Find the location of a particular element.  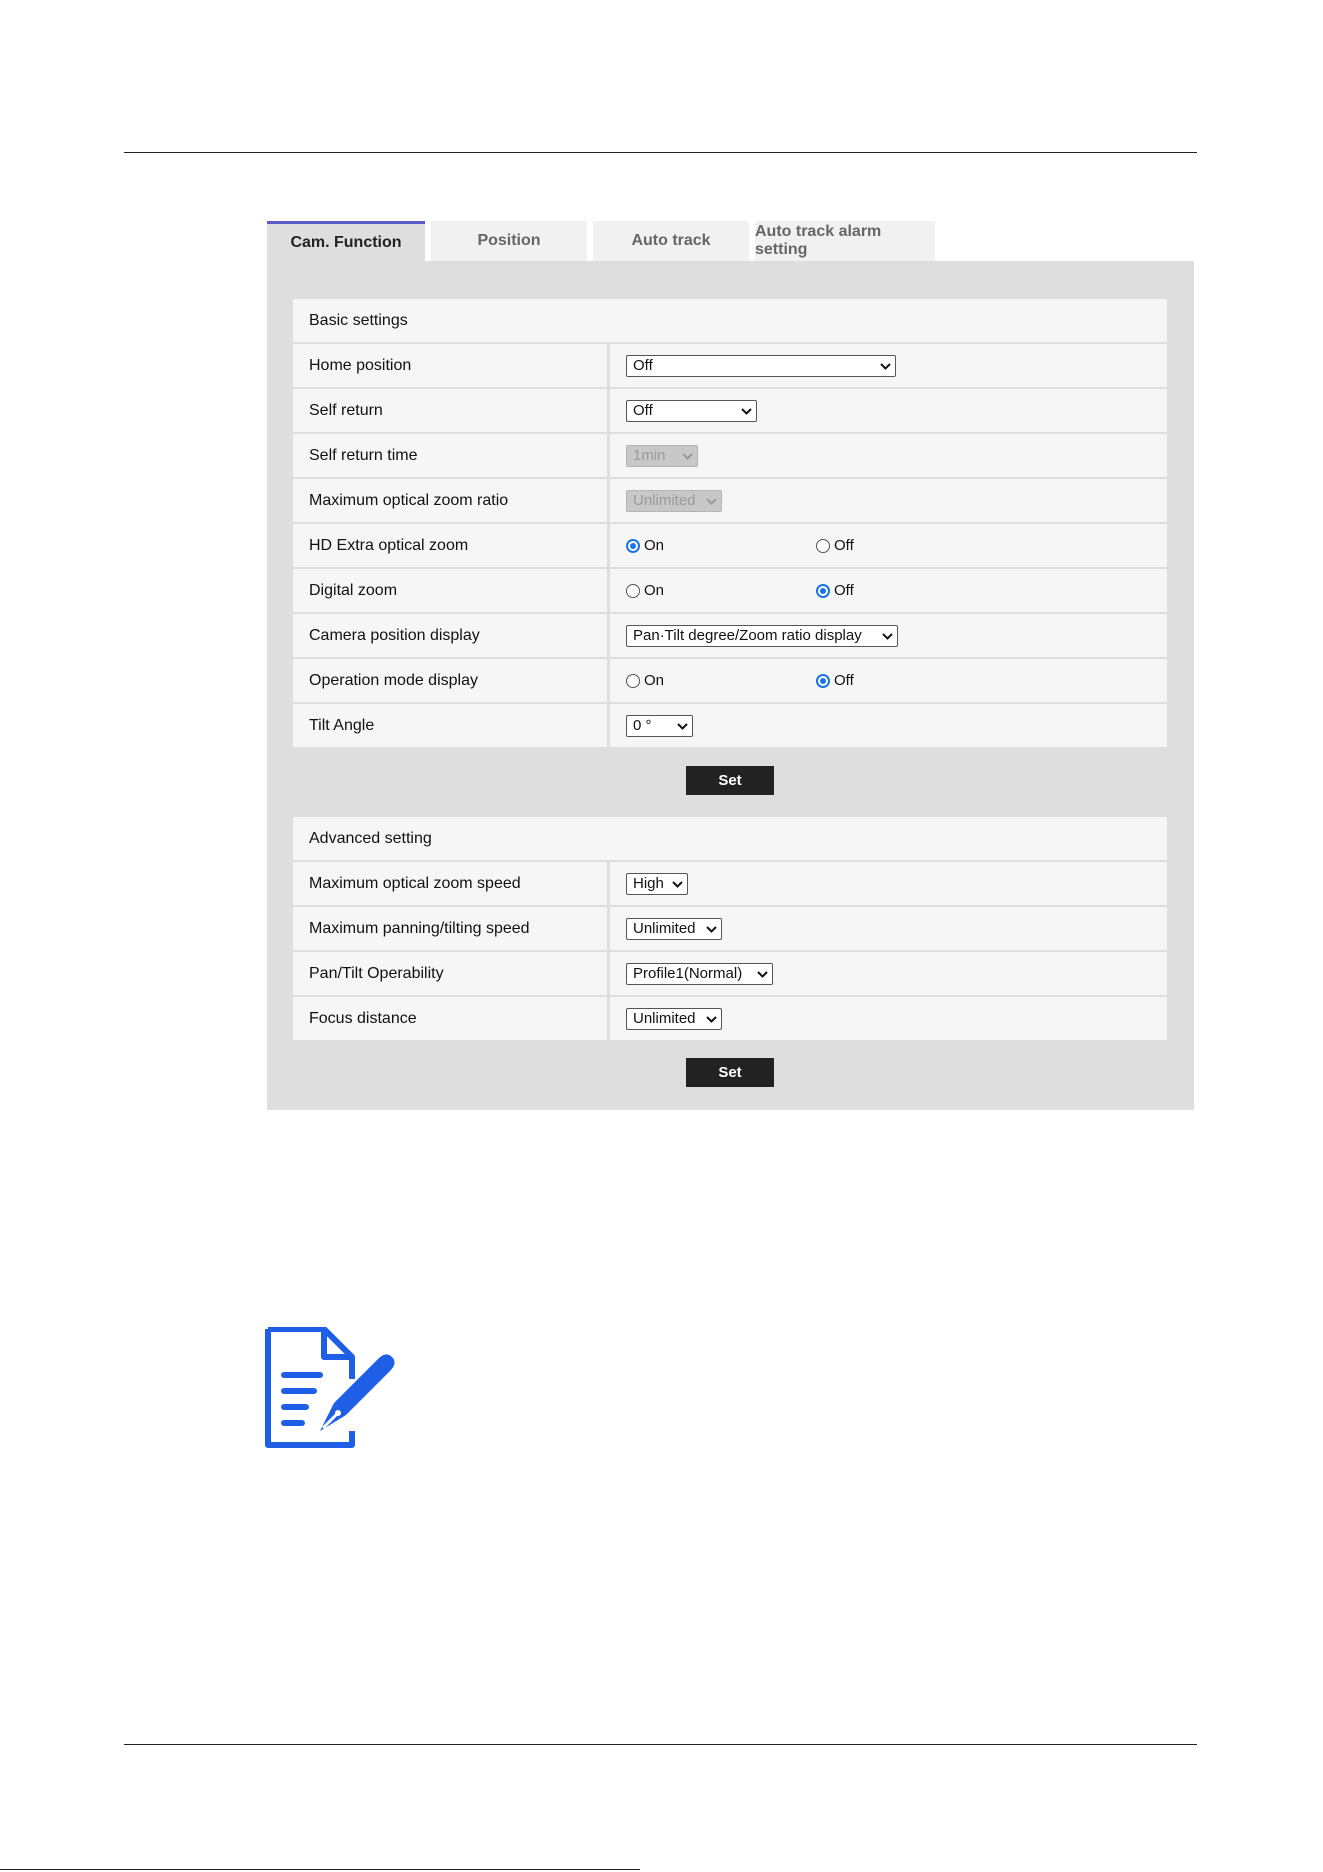

row-self-return: Self return Off is located at coordinates (730, 410).